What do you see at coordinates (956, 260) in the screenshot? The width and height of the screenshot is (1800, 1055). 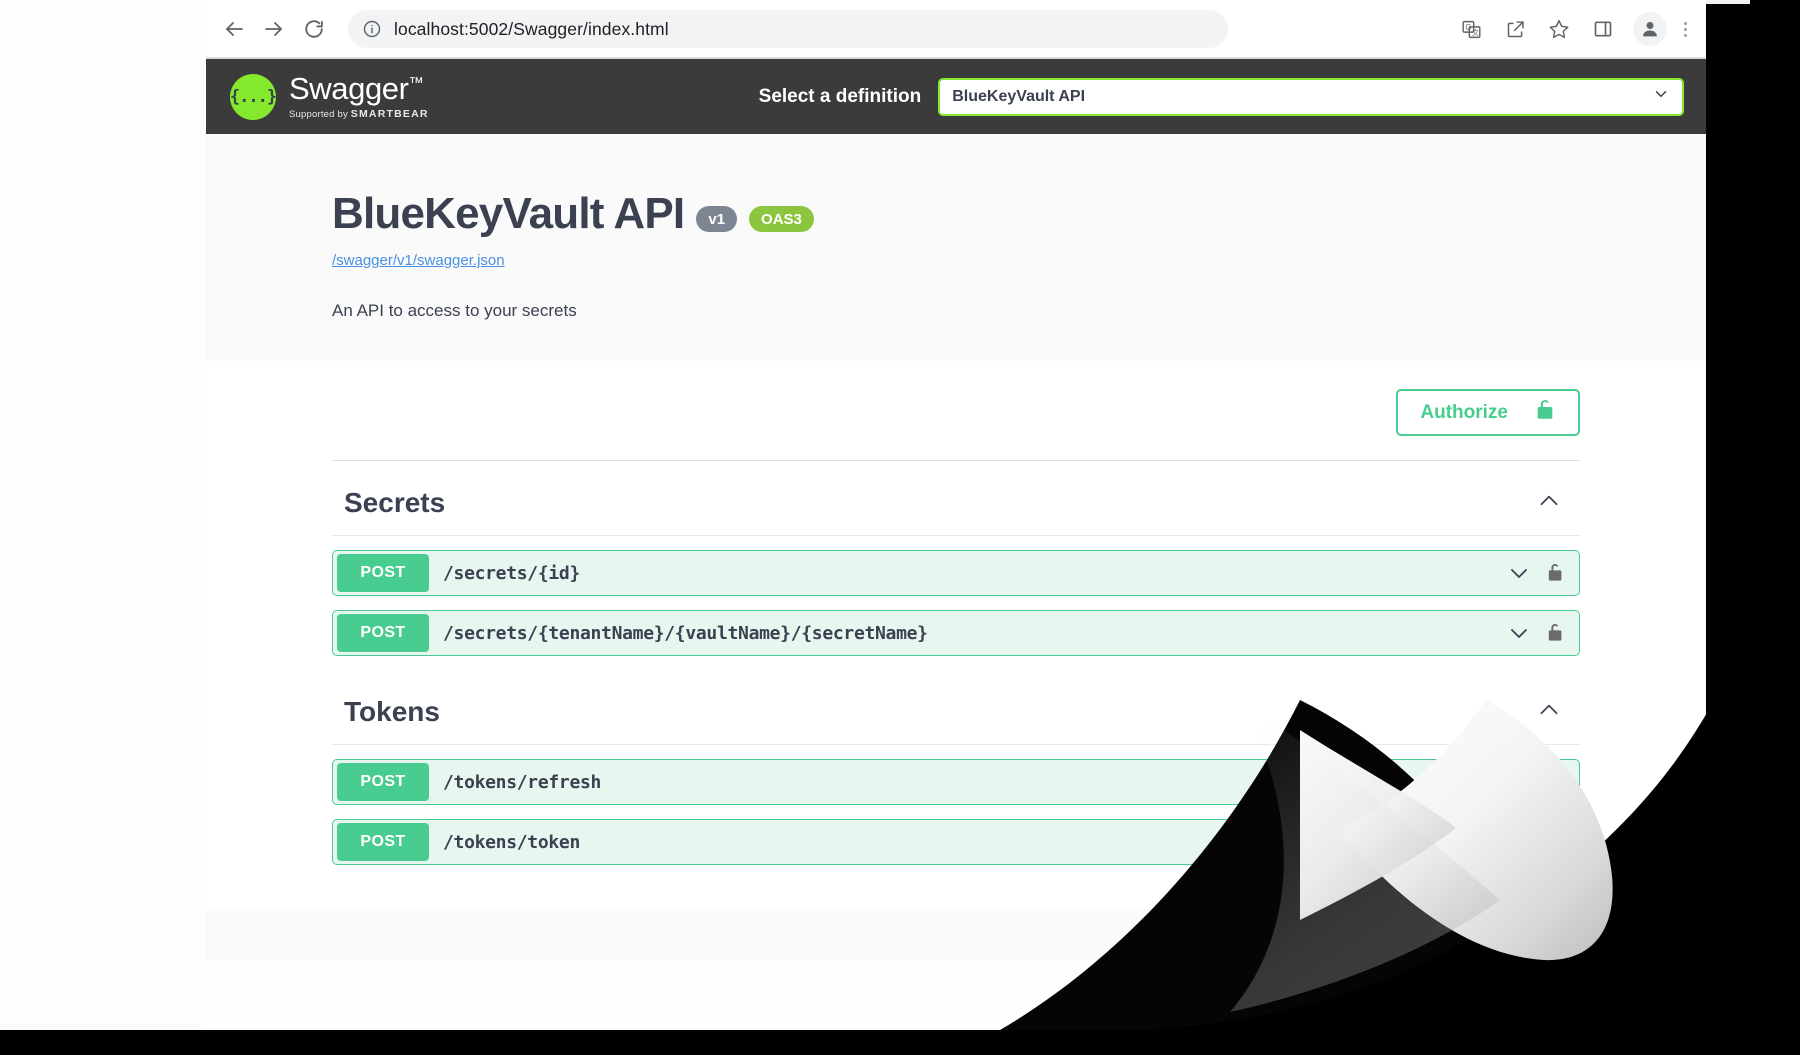 I see `swagger-json-link: /swagger/v1/swagger.json` at bounding box center [956, 260].